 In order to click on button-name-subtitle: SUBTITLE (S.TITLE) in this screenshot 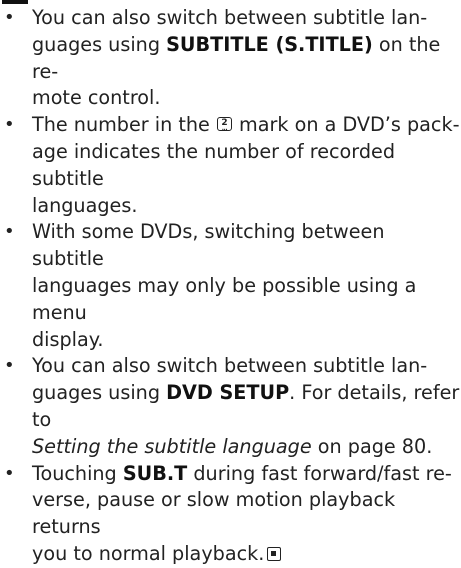, I will do `click(269, 44)`.